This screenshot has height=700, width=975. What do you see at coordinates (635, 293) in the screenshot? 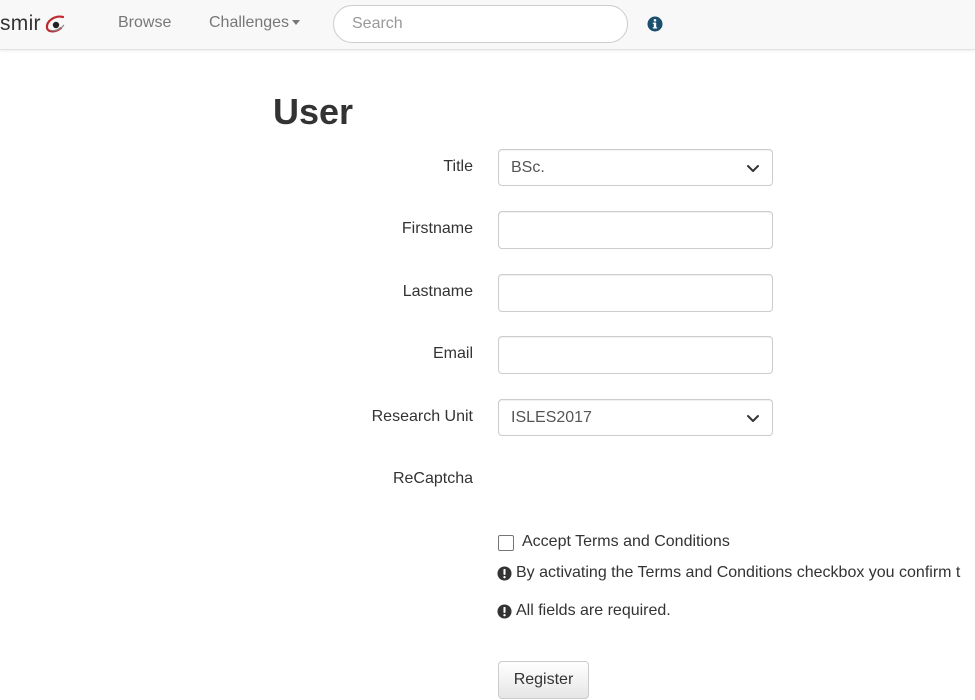
I see `lastname-input` at bounding box center [635, 293].